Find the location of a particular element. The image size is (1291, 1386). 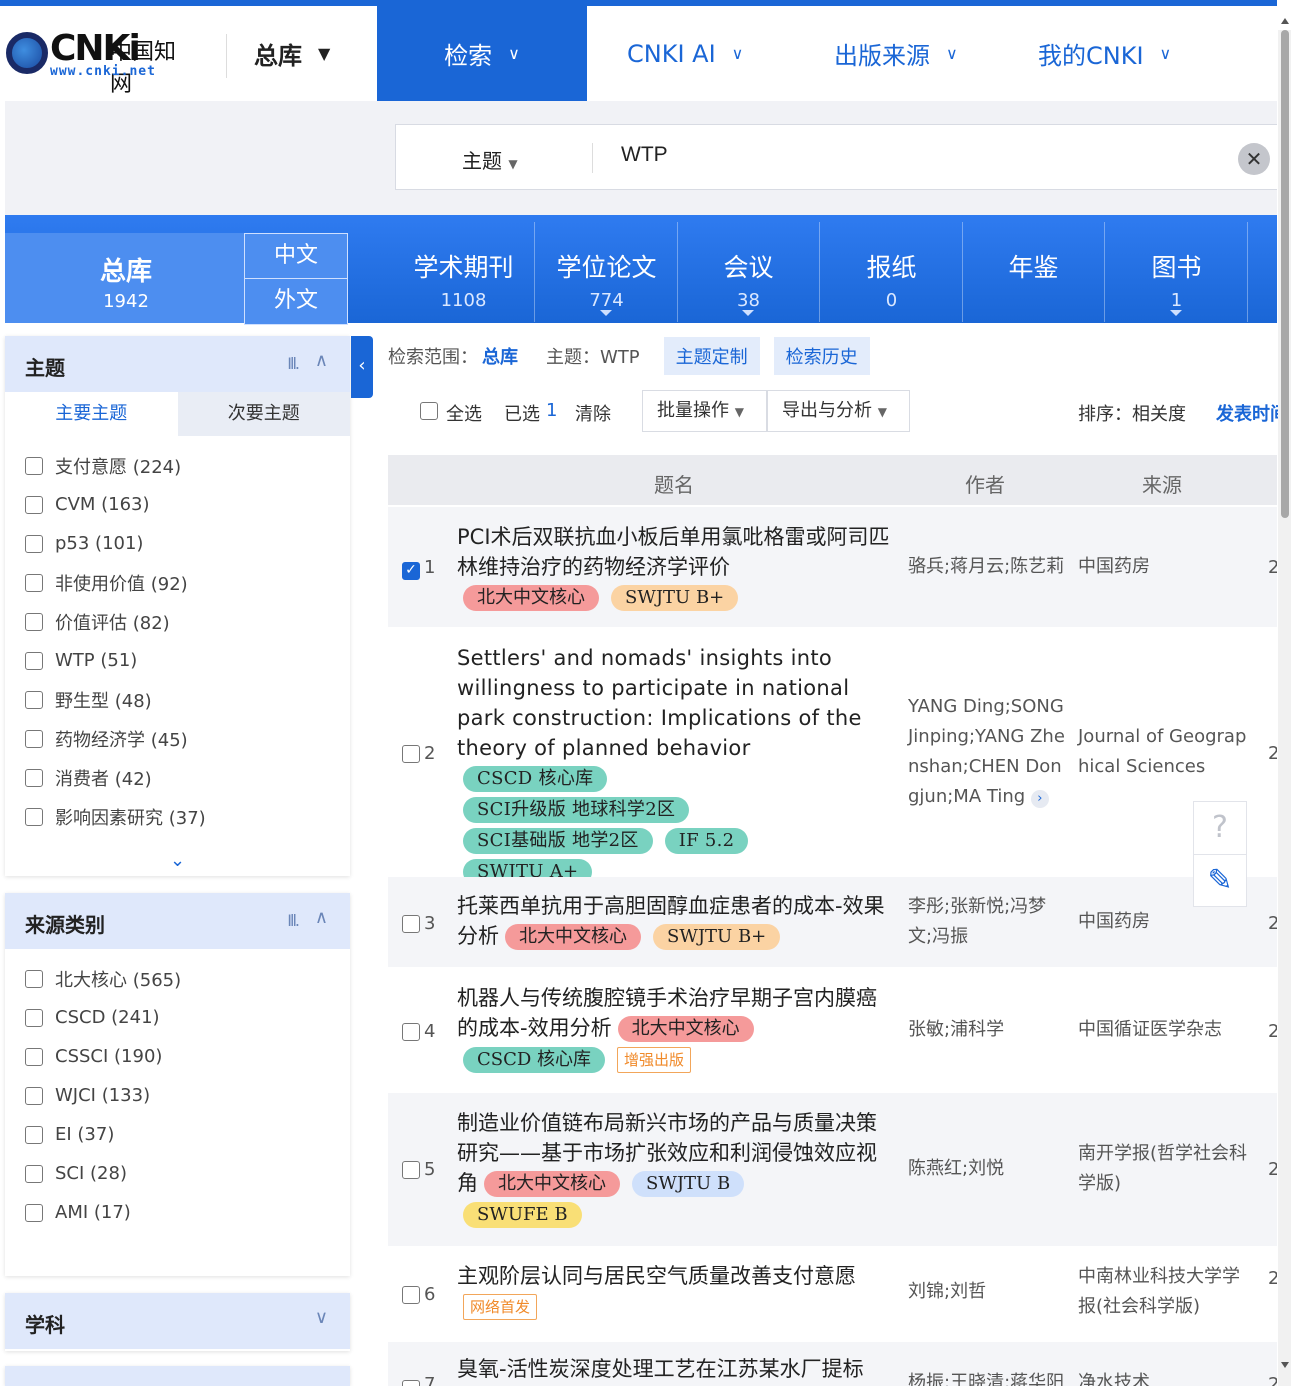

sort-relevance: 排序：相关度 is located at coordinates (1132, 413).